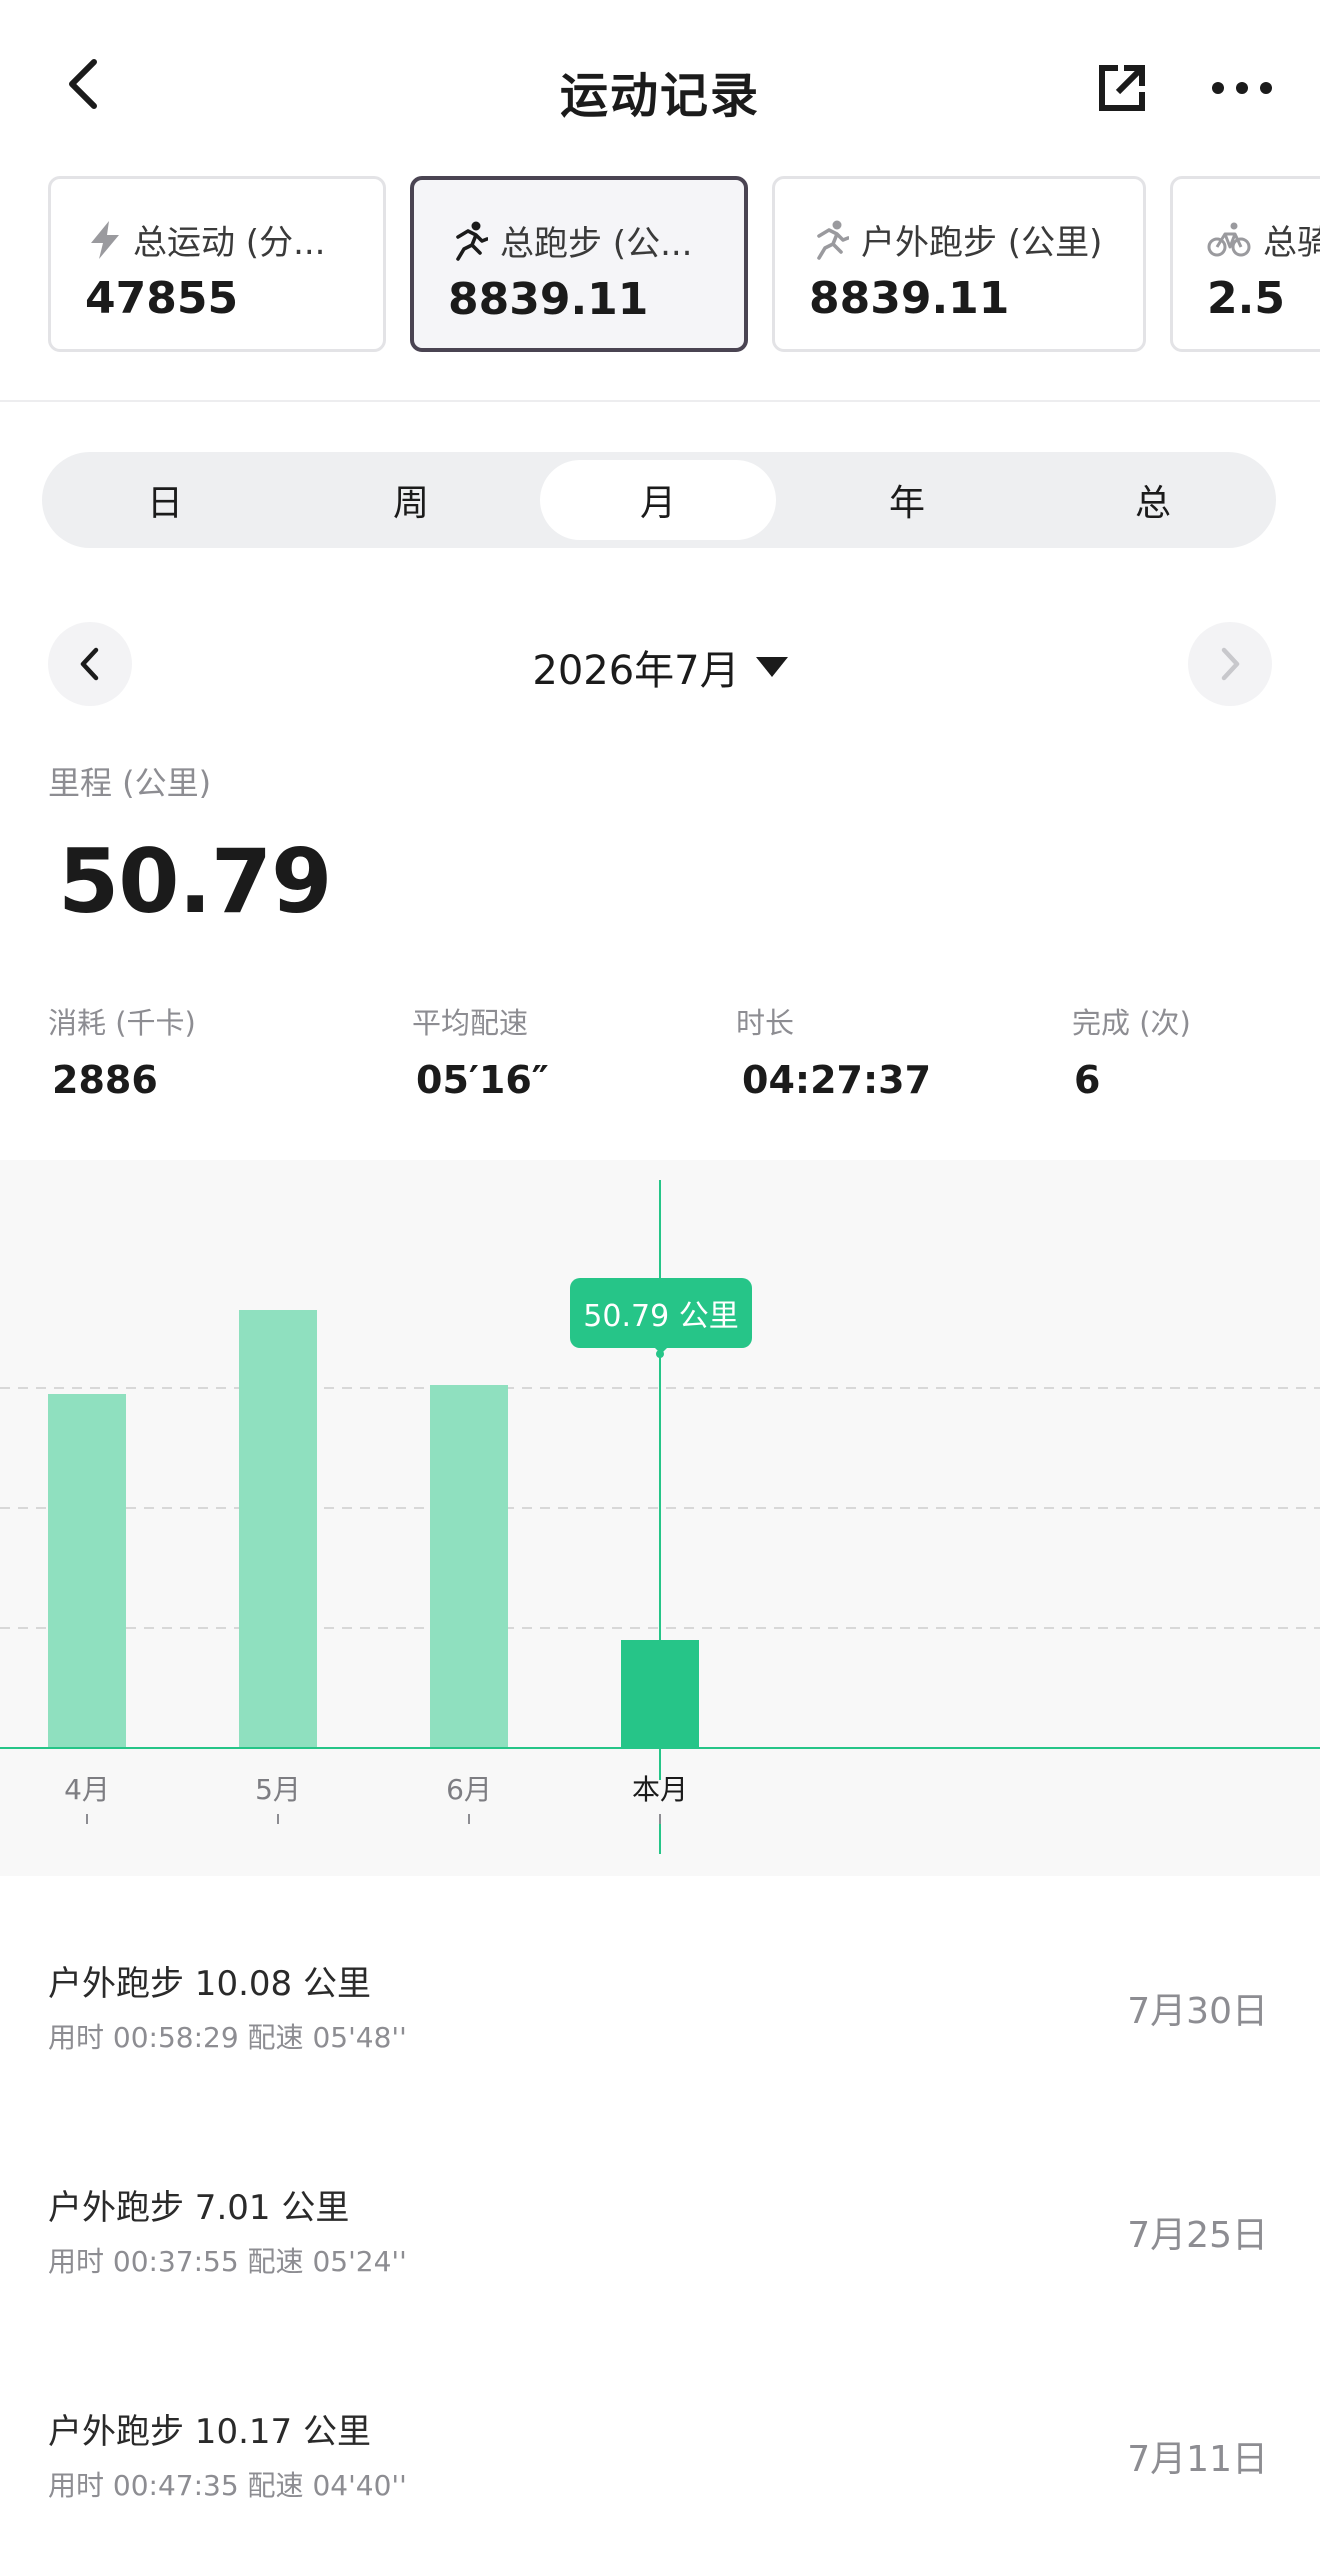 Image resolution: width=1320 pixels, height=2566 pixels. I want to click on calories-label: 消耗 (千卡), so click(122, 1023).